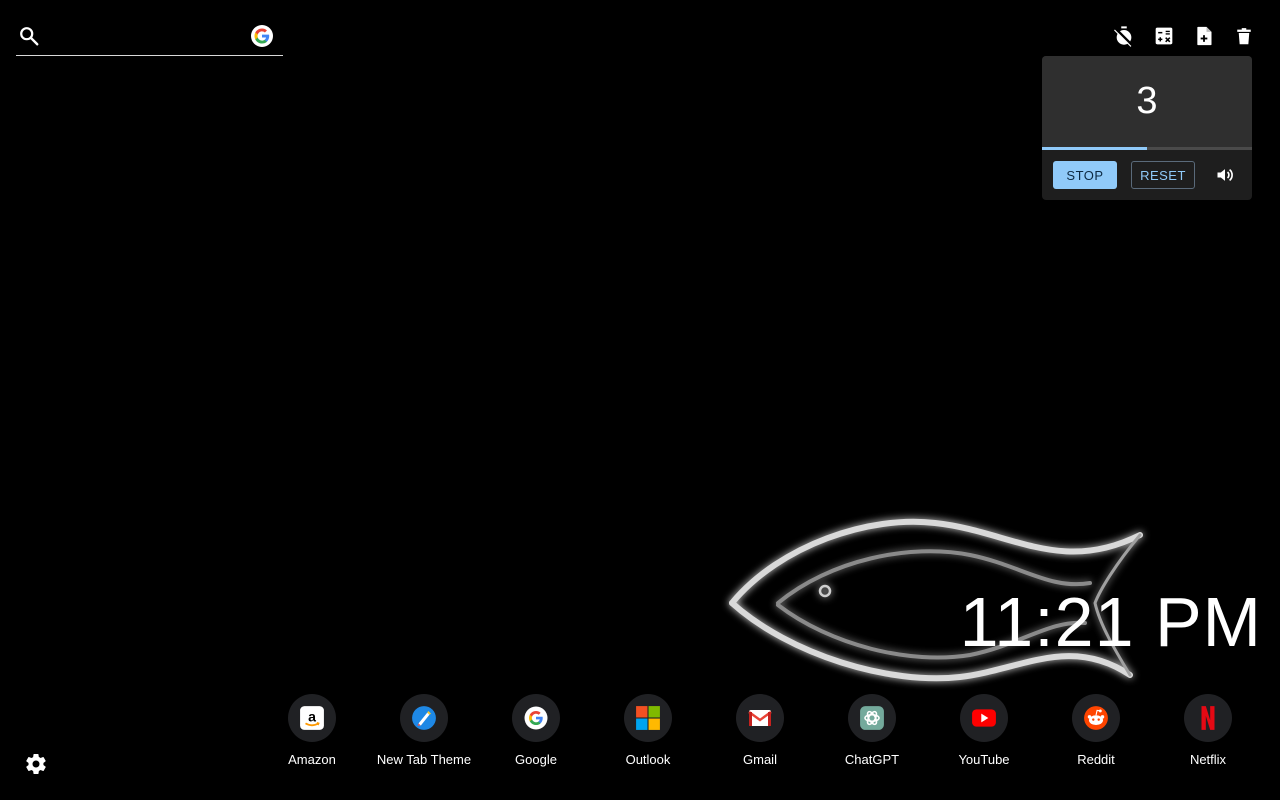  I want to click on timer-controls: STOP RESET, so click(1147, 175).